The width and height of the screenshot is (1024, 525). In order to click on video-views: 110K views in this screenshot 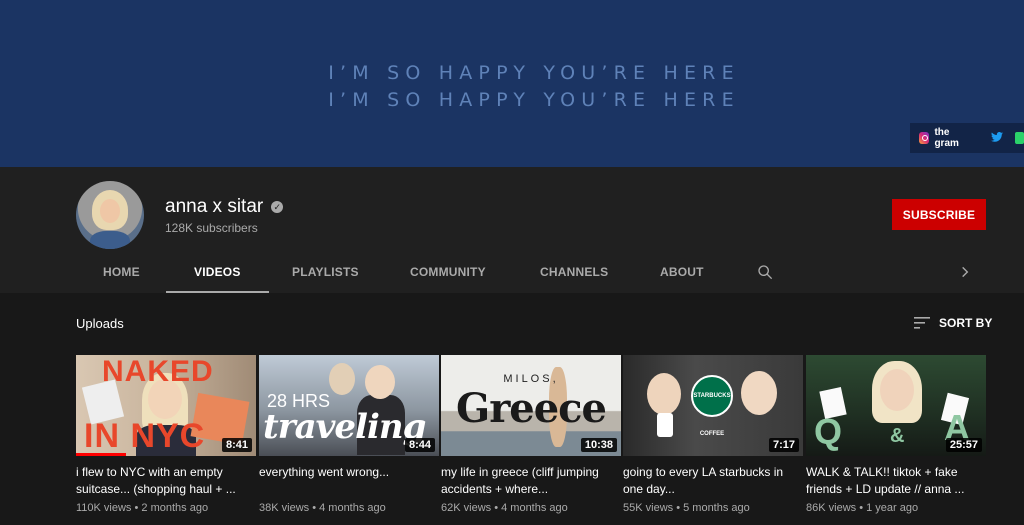, I will do `click(104, 508)`.